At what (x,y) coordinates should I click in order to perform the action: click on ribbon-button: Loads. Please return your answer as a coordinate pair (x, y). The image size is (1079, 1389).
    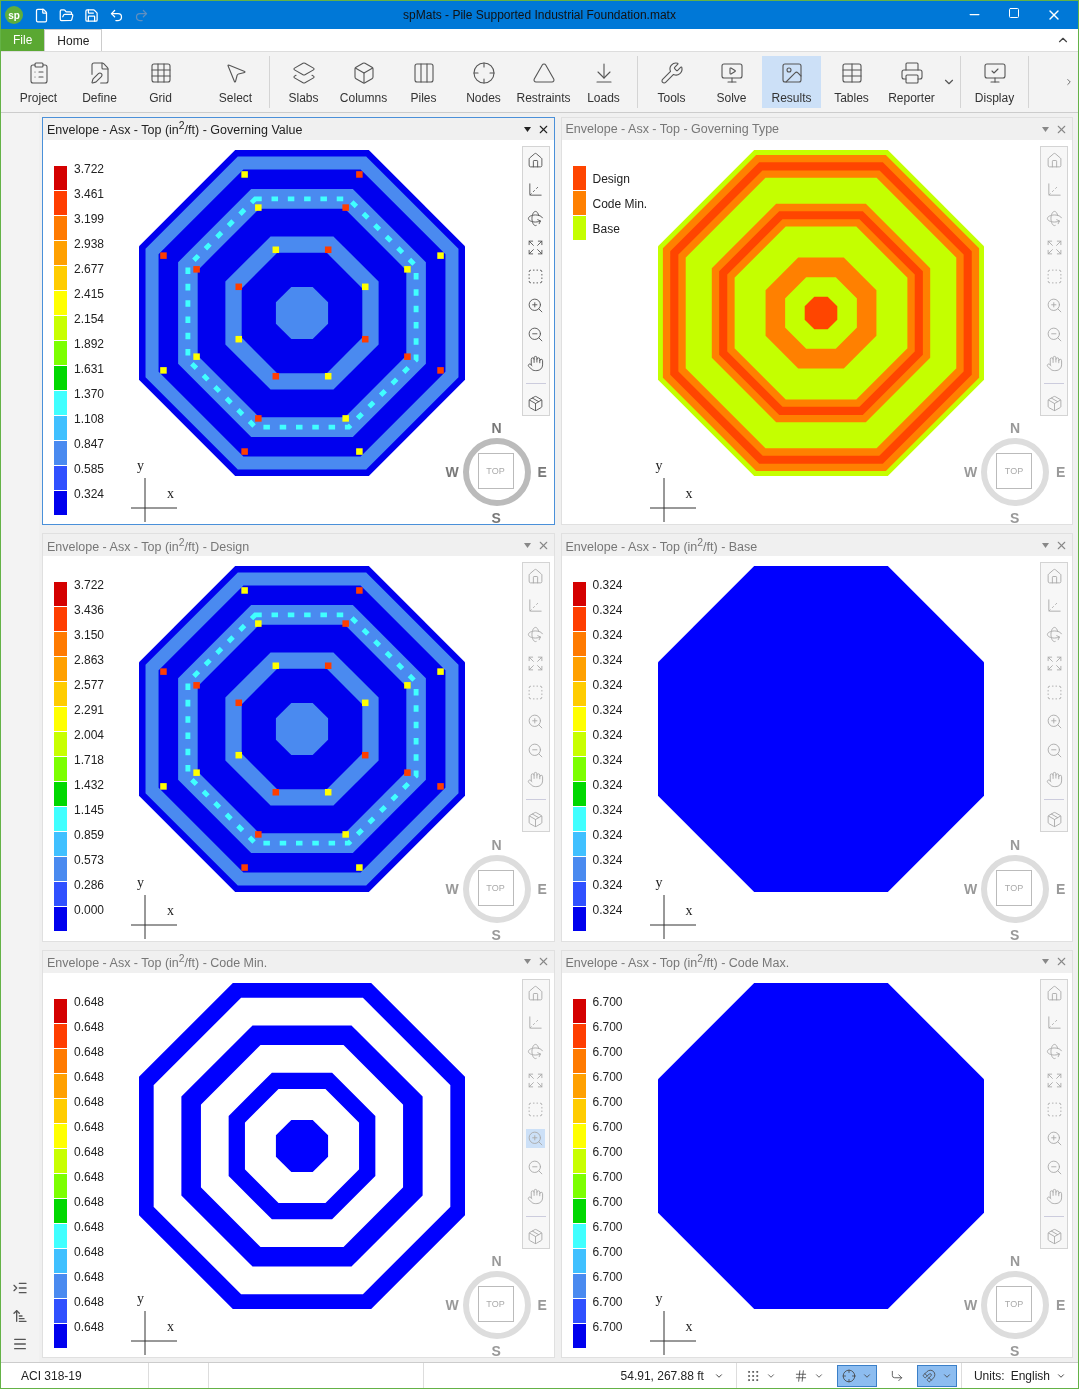
    Looking at the image, I should click on (603, 82).